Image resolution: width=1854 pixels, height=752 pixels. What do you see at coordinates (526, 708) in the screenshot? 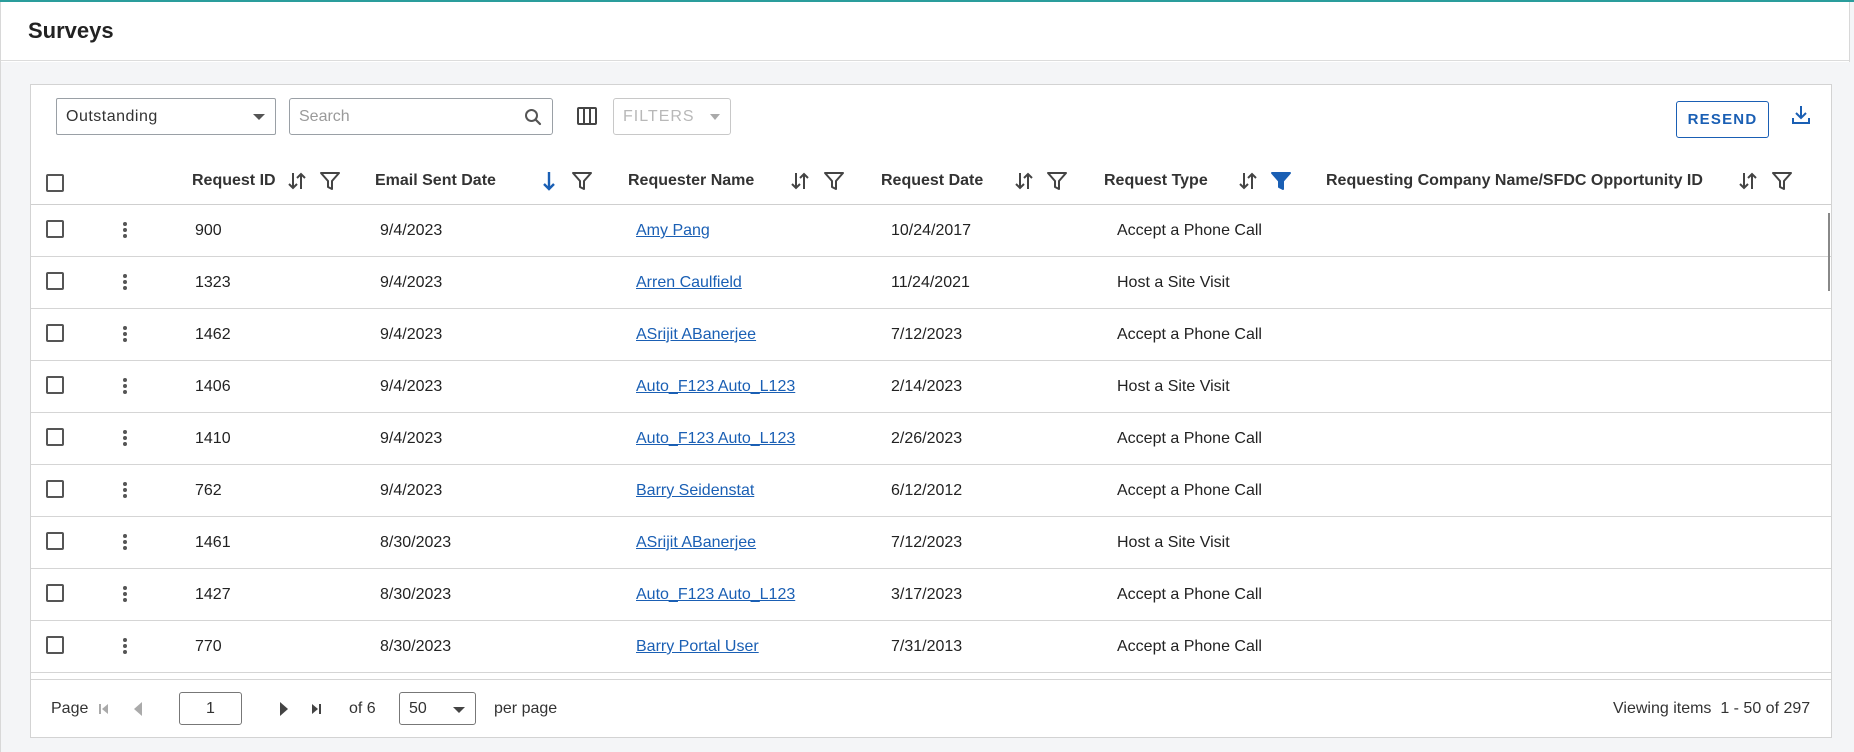
I see `per-page-label: per page` at bounding box center [526, 708].